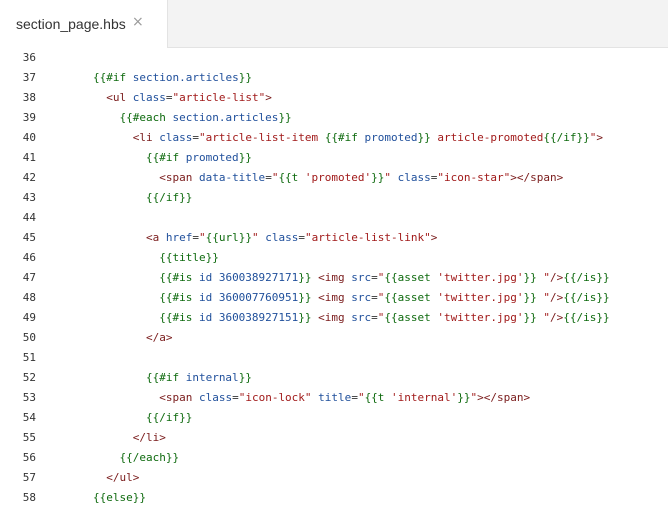 This screenshot has width=668, height=508. I want to click on code-token: section.articles, so click(182, 77).